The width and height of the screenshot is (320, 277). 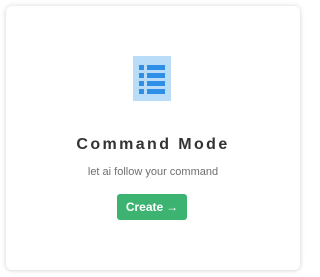 I want to click on arrow-right-icon: →, so click(x=172, y=207).